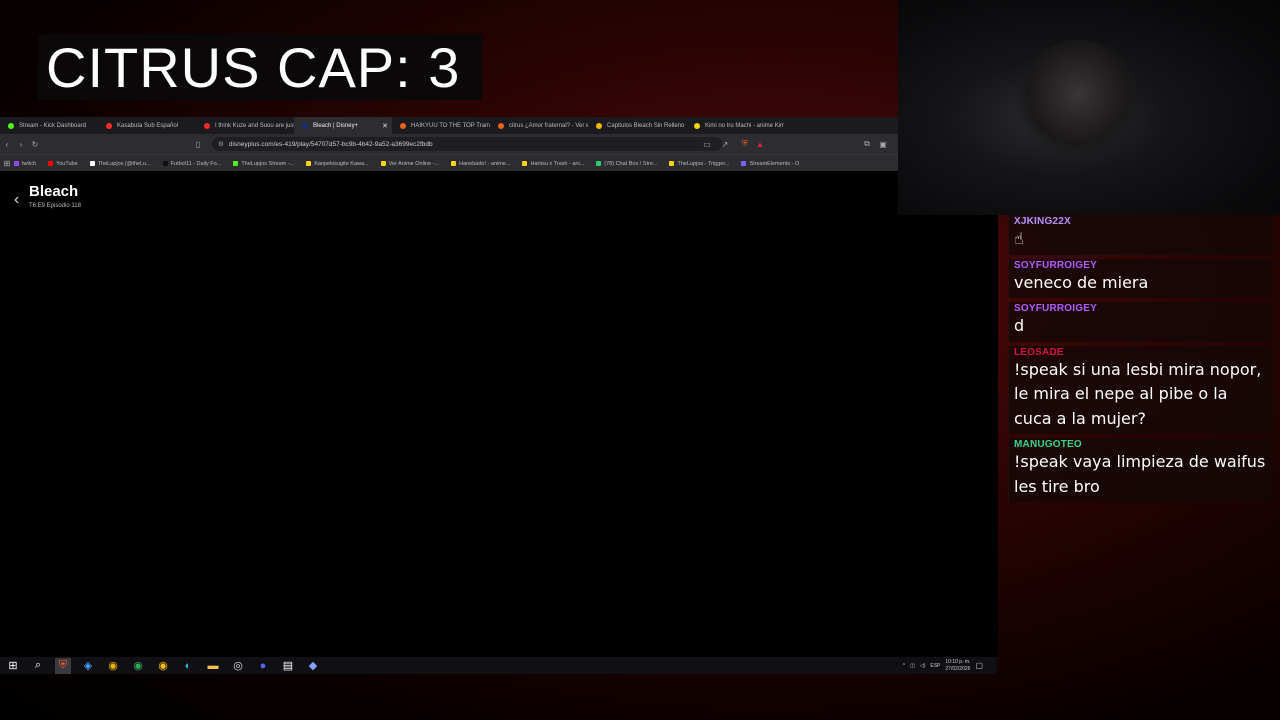 This screenshot has width=1280, height=720. I want to click on browser-tab: HAIKYUU TO THE TOP Trampo, so click(441, 125).